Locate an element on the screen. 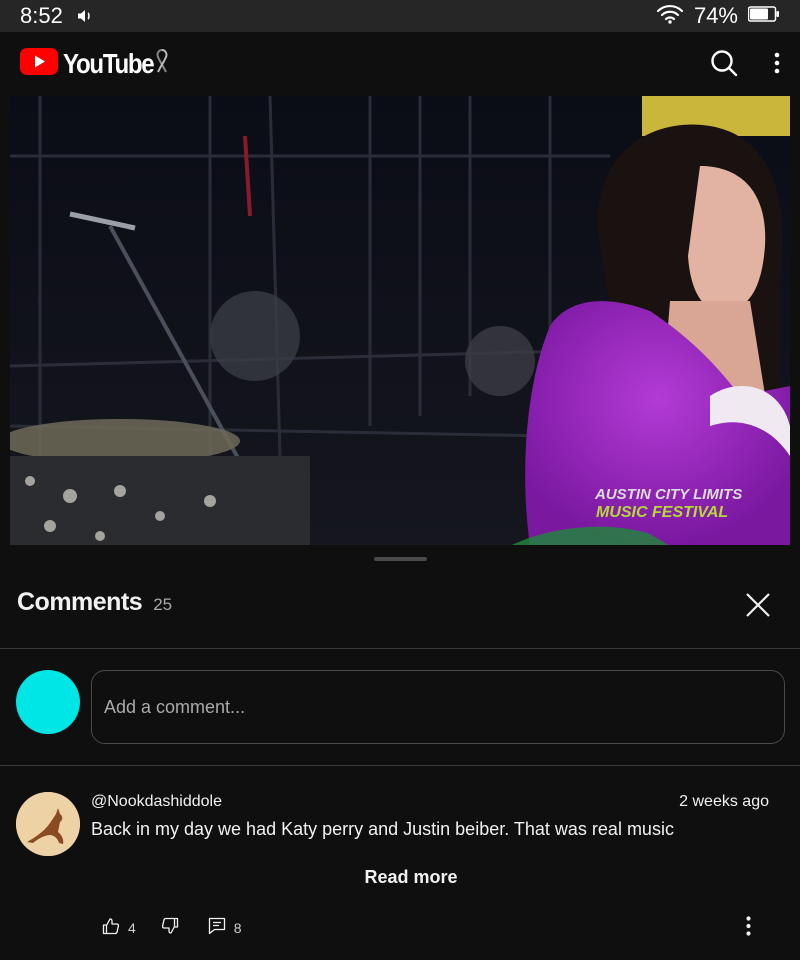  battery-icon is located at coordinates (763, 16).